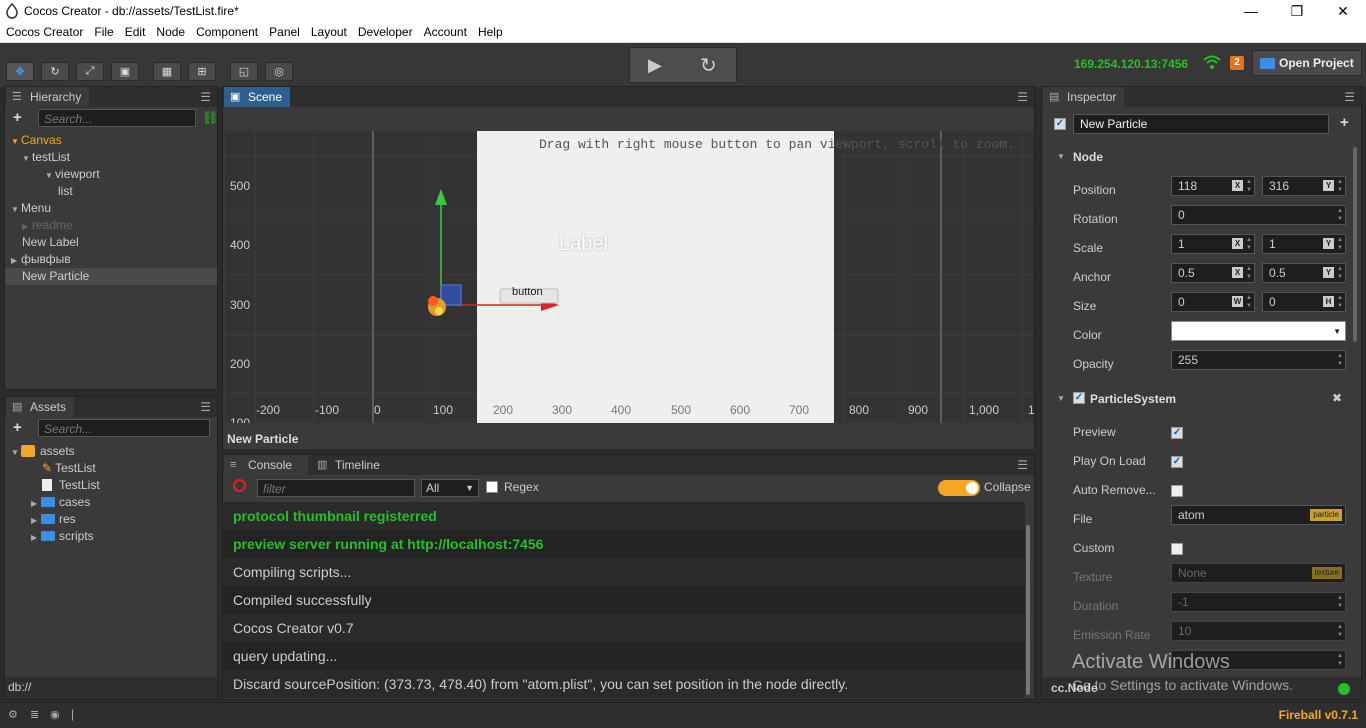  Describe the element at coordinates (111, 276) in the screenshot. I see `tree-node-new-particle: New Particle` at that location.